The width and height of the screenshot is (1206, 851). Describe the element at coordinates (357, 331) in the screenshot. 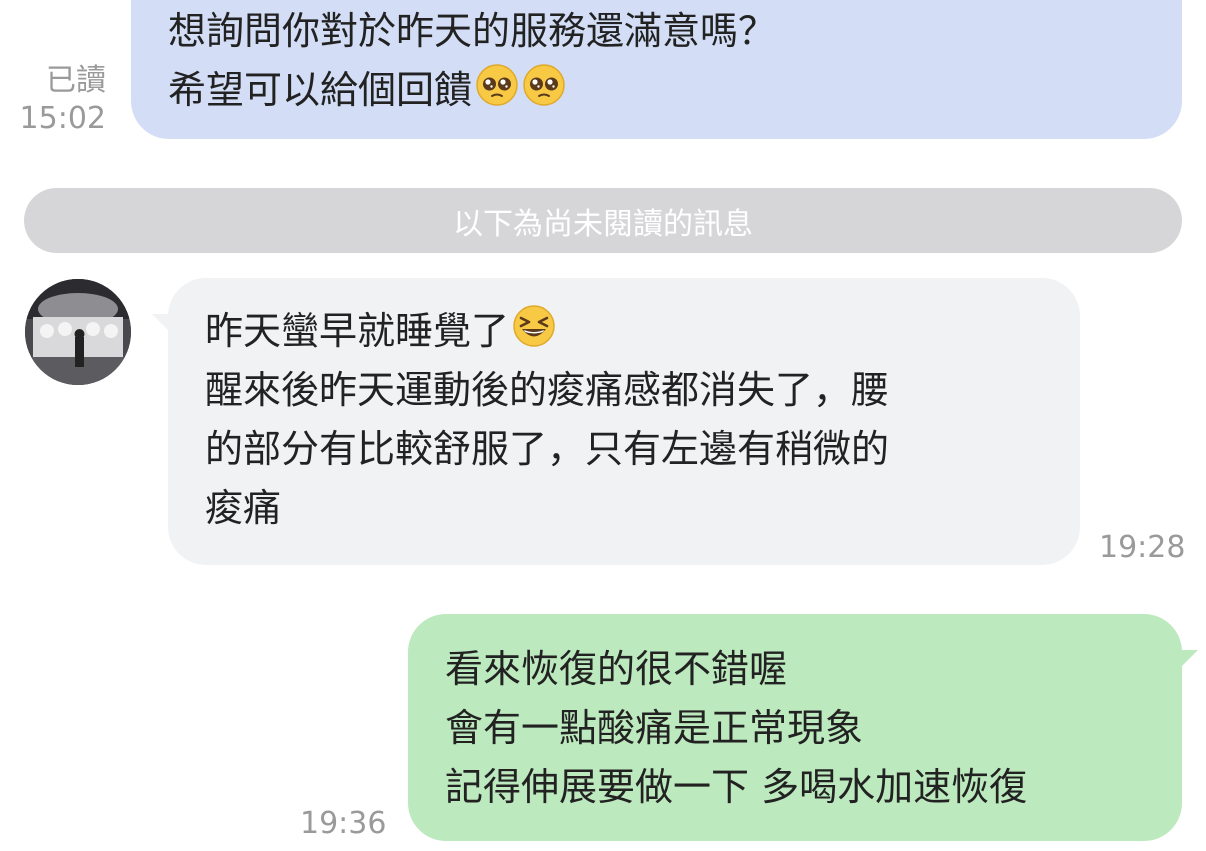

I see `message-line: 昨天蠻早就睡覺了` at that location.